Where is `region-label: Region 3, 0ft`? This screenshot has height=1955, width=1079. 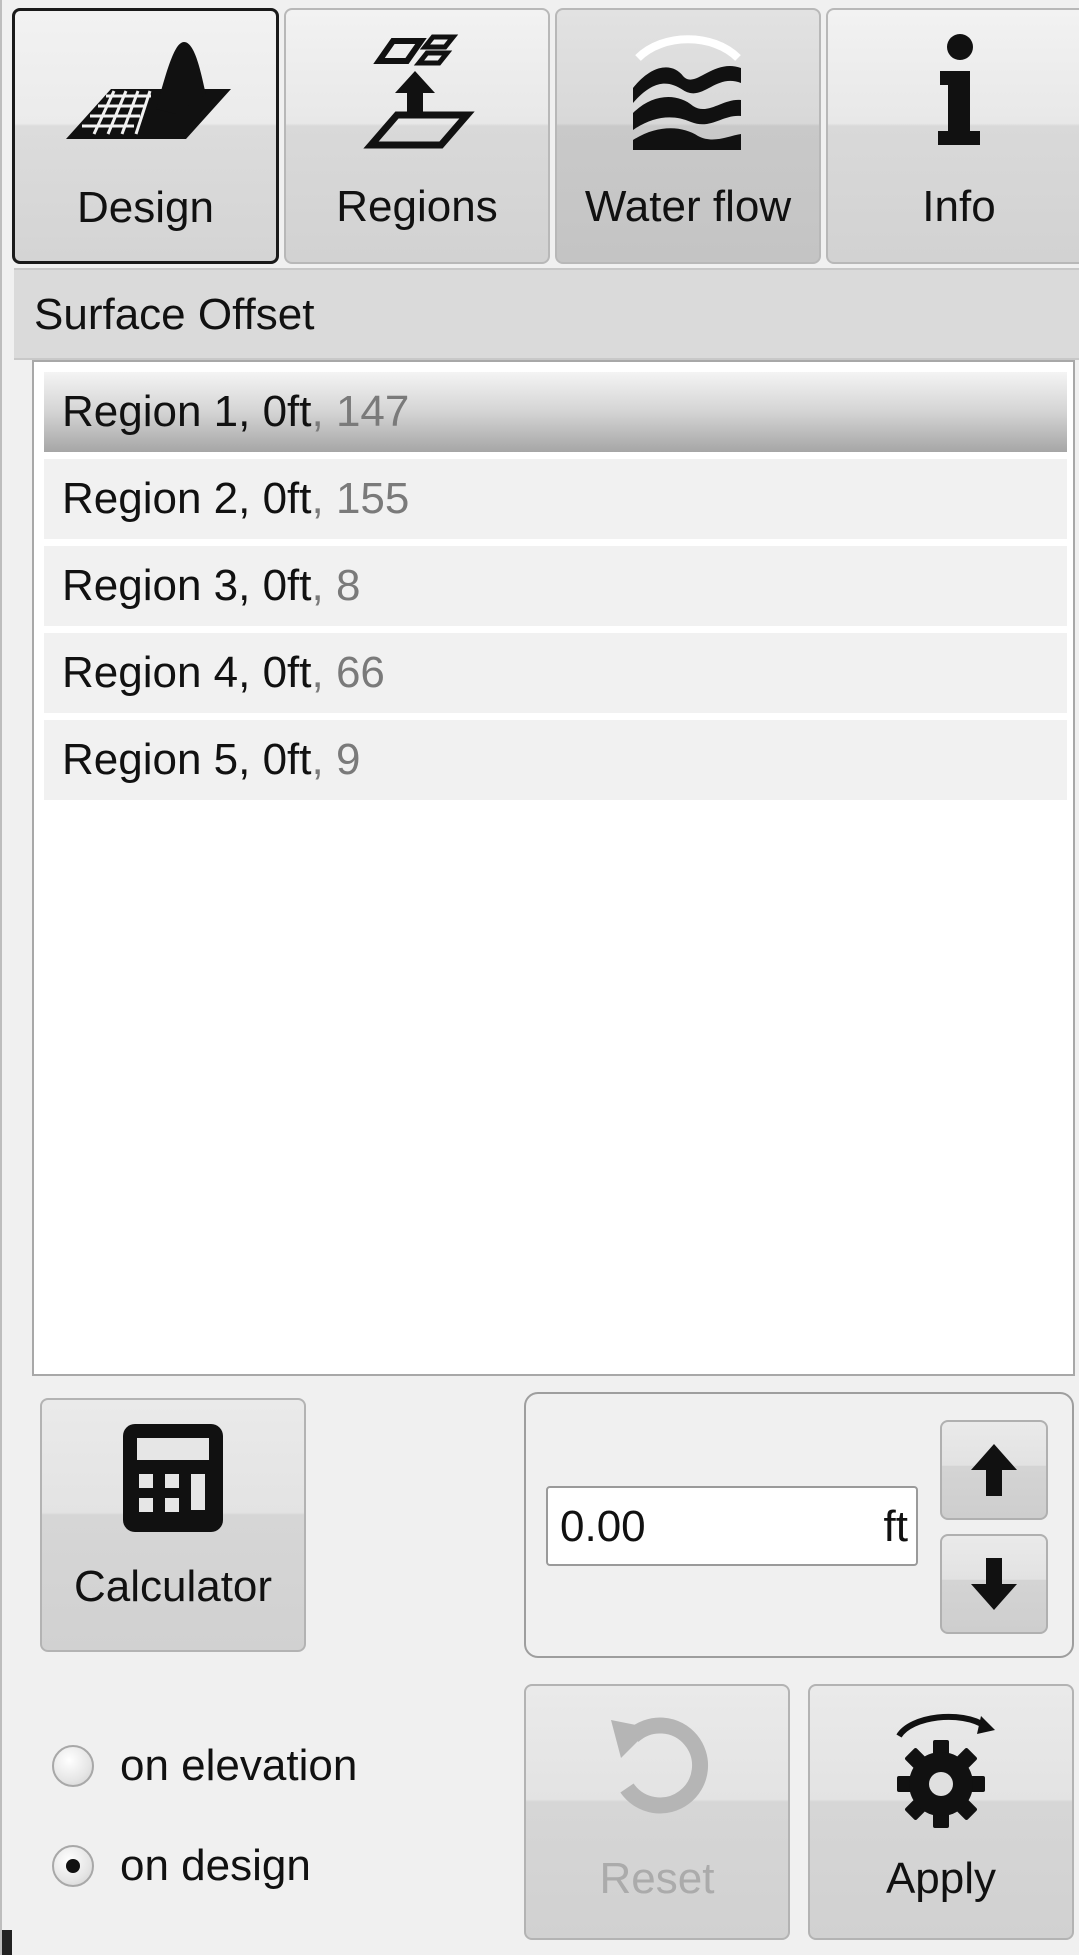 region-label: Region 3, 0ft is located at coordinates (187, 585).